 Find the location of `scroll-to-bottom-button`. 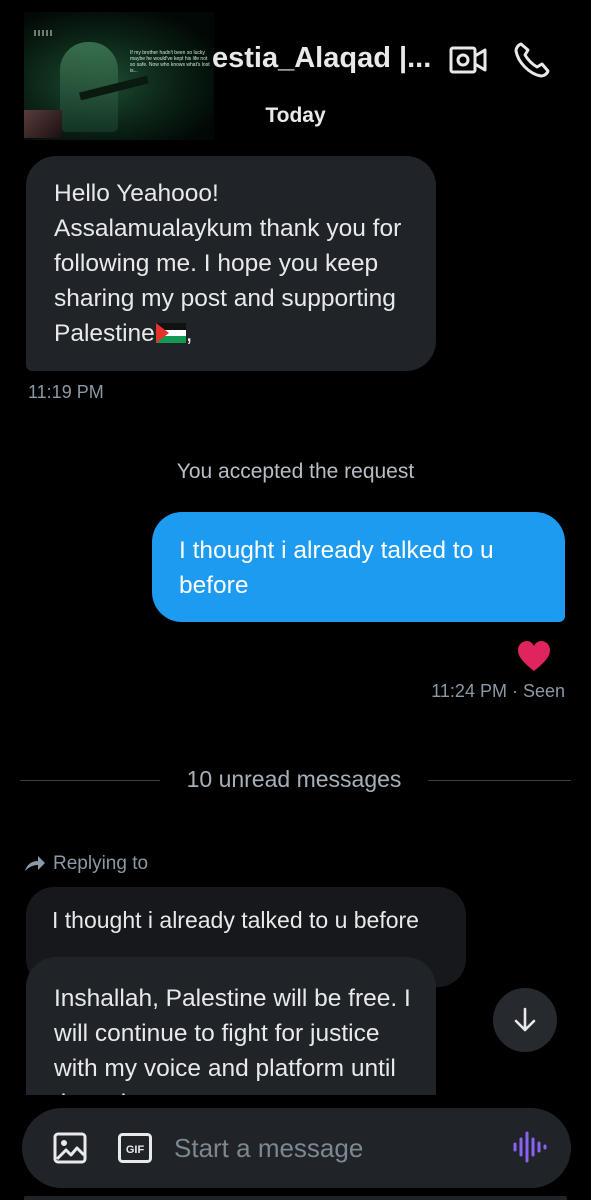

scroll-to-bottom-button is located at coordinates (525, 1020).